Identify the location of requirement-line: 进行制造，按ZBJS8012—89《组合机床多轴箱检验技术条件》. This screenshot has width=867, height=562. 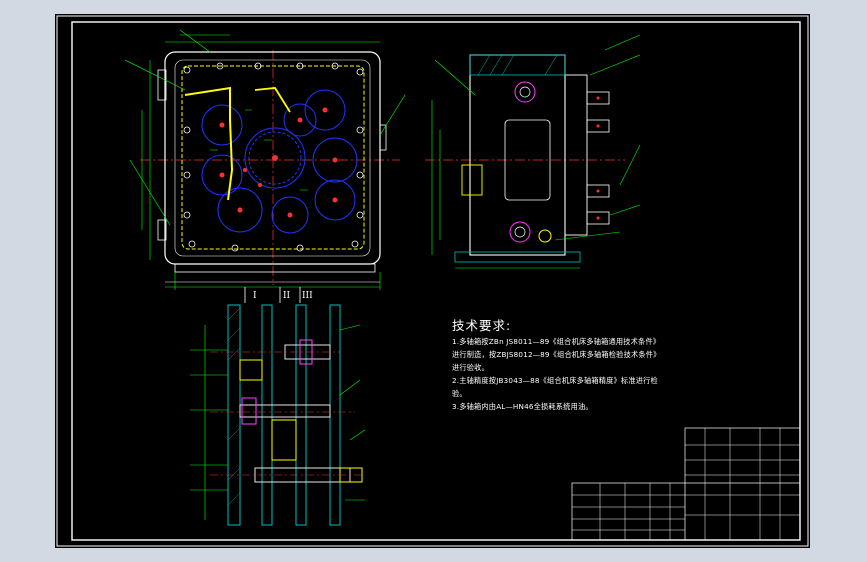
(556, 354).